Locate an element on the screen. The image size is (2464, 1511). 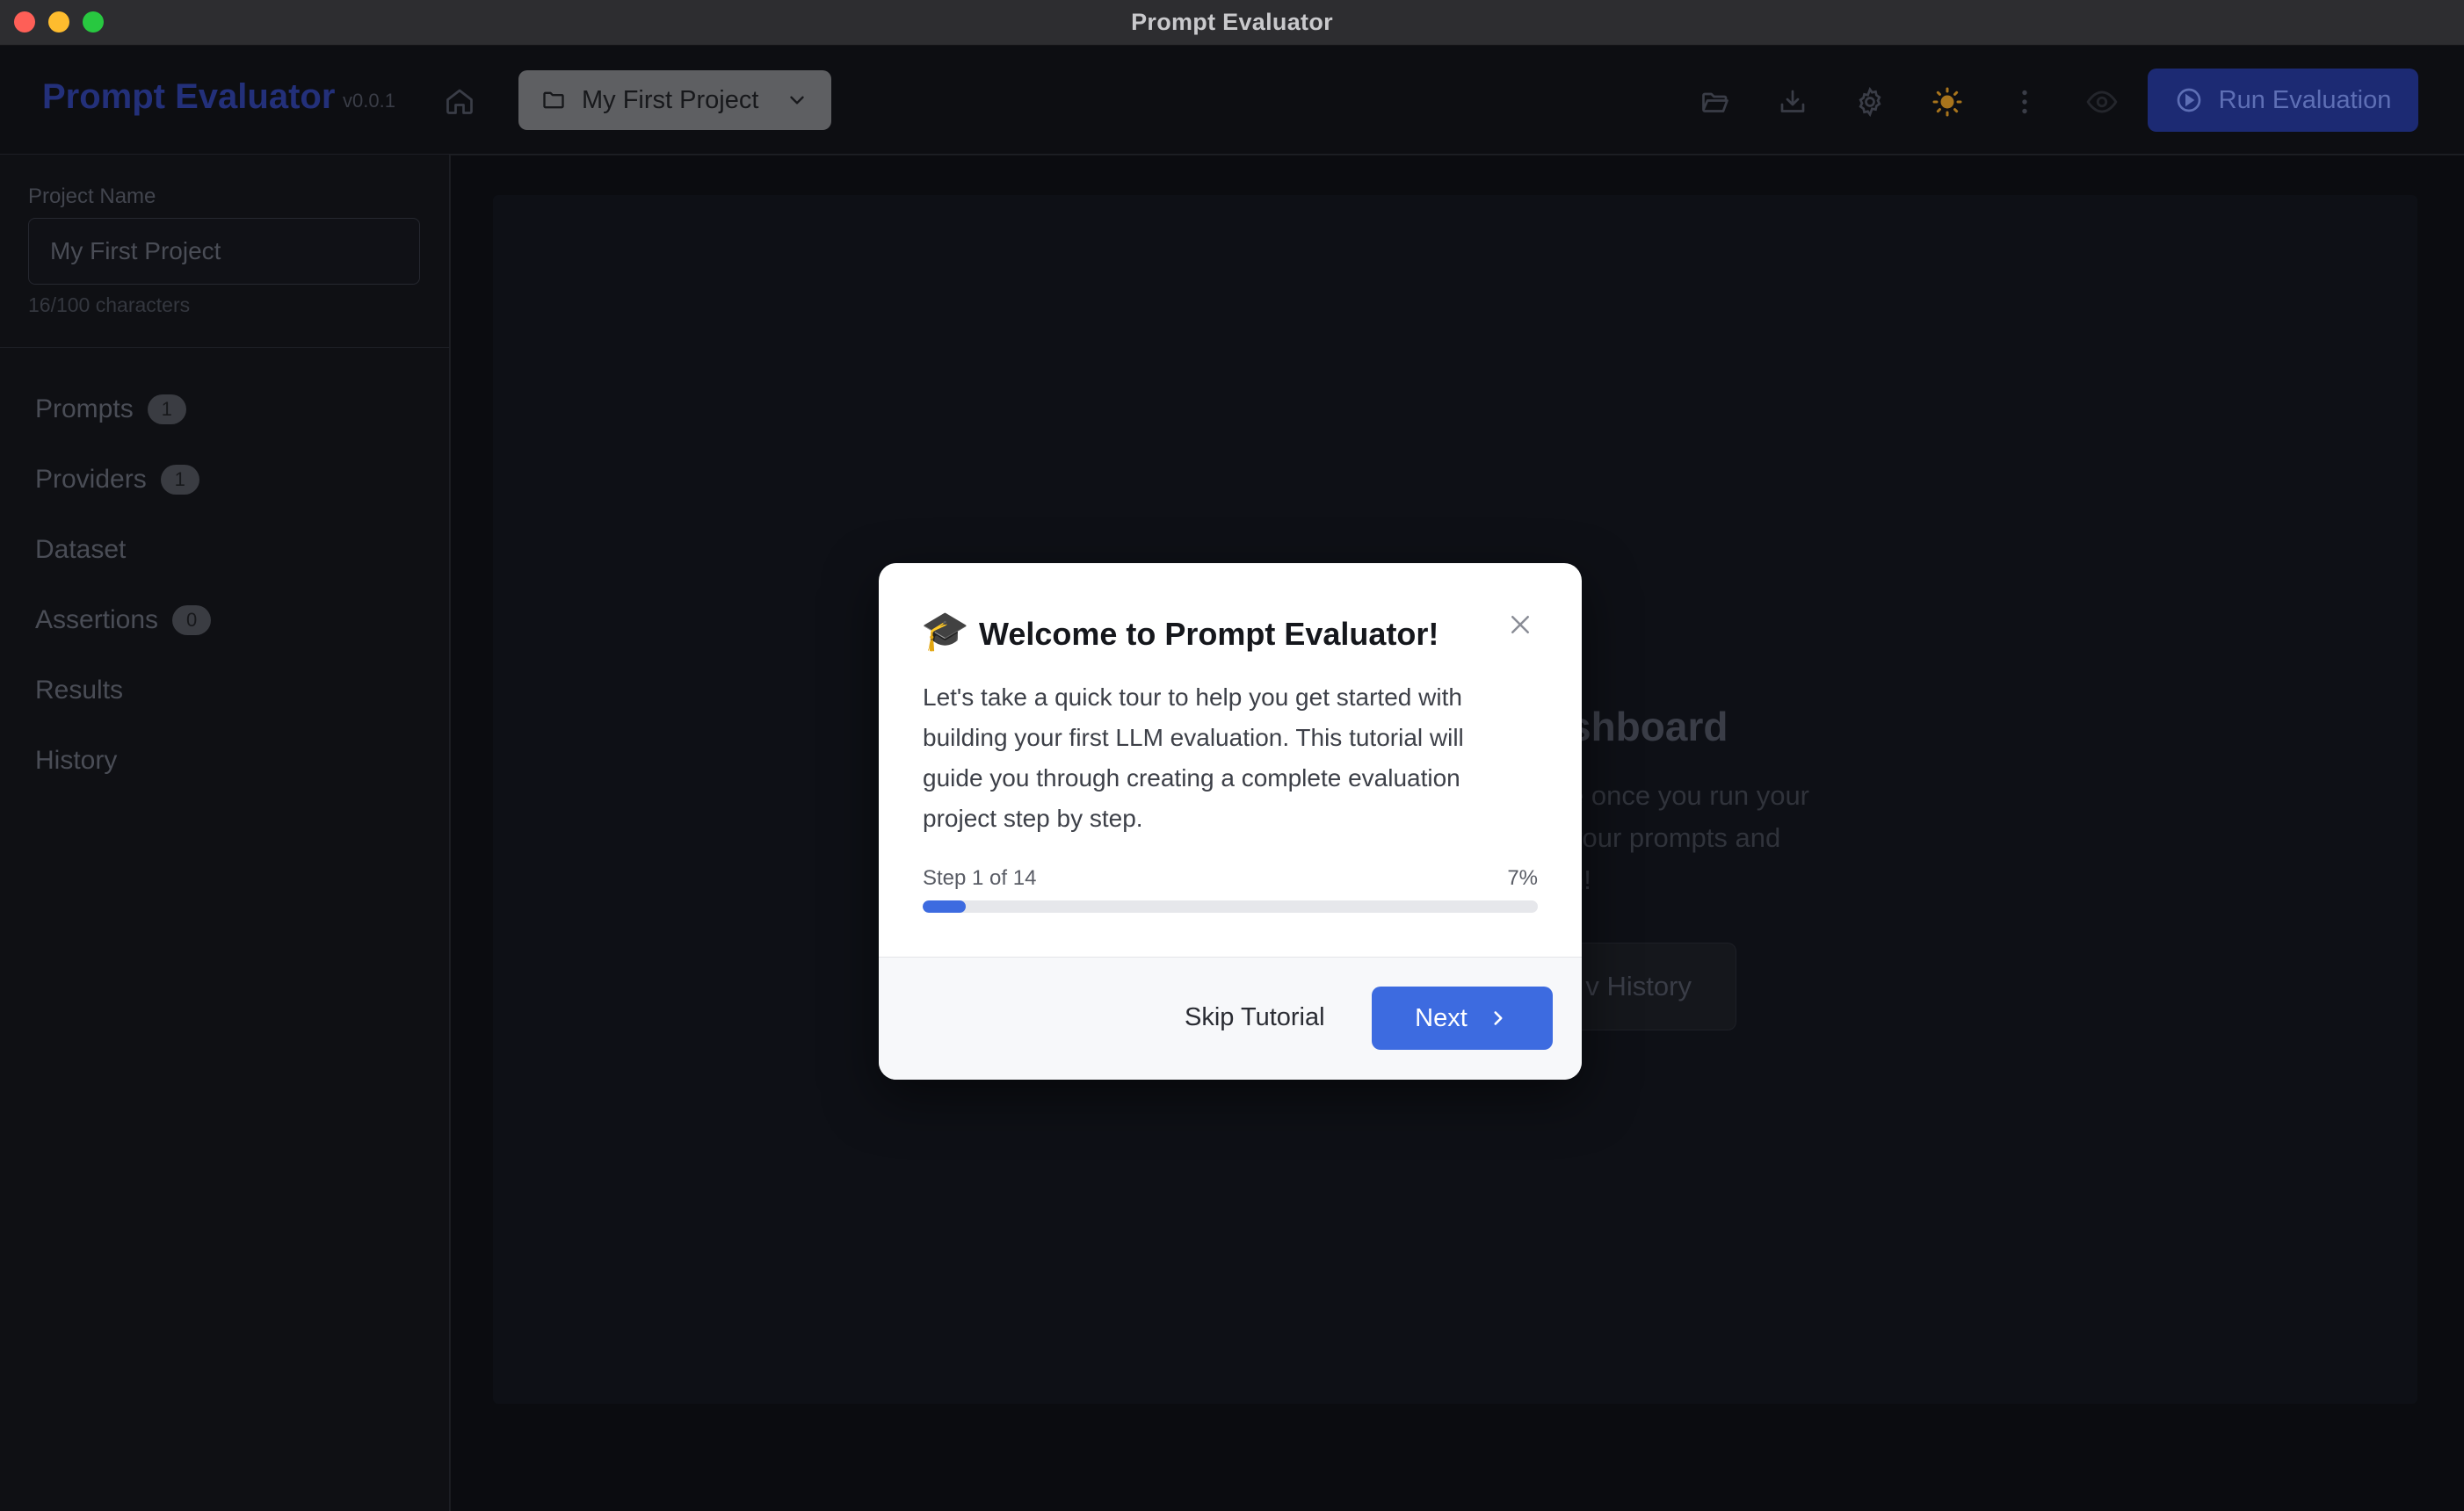
project-selector-label: My First Project is located at coordinates (670, 99).